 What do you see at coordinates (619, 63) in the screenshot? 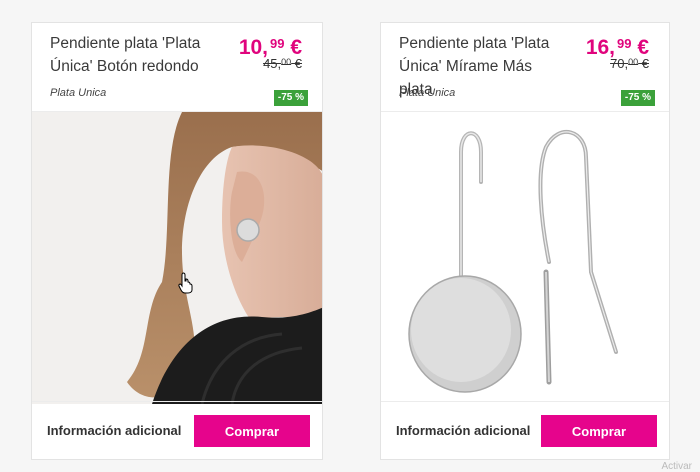
I see `old-price-integer: 70,` at bounding box center [619, 63].